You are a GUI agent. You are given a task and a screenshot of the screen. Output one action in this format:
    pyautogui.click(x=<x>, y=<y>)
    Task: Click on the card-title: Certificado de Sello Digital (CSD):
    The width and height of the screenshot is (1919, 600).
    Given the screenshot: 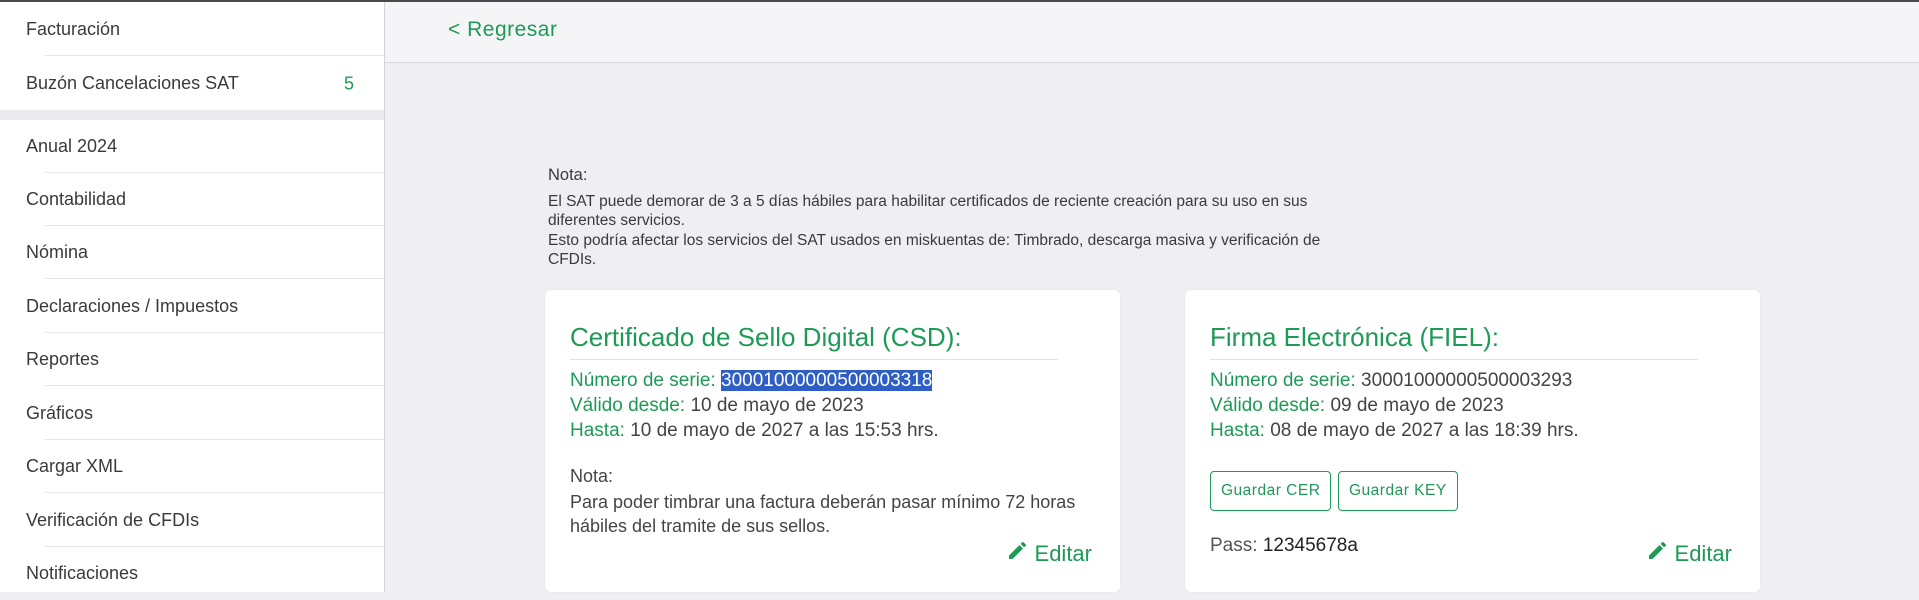 What is the action you would take?
    pyautogui.click(x=766, y=337)
    